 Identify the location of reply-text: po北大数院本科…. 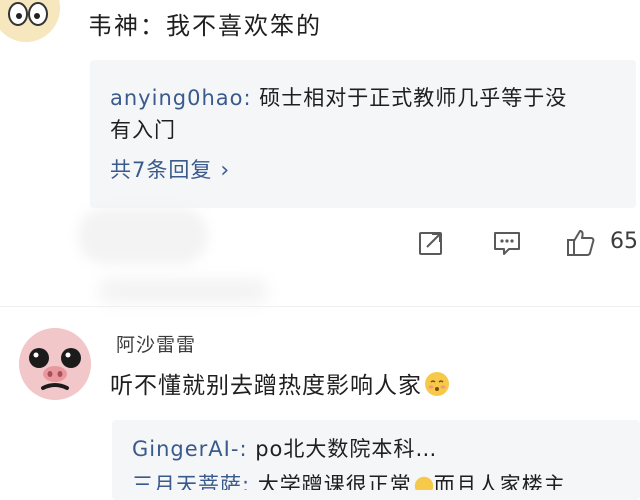
(346, 449).